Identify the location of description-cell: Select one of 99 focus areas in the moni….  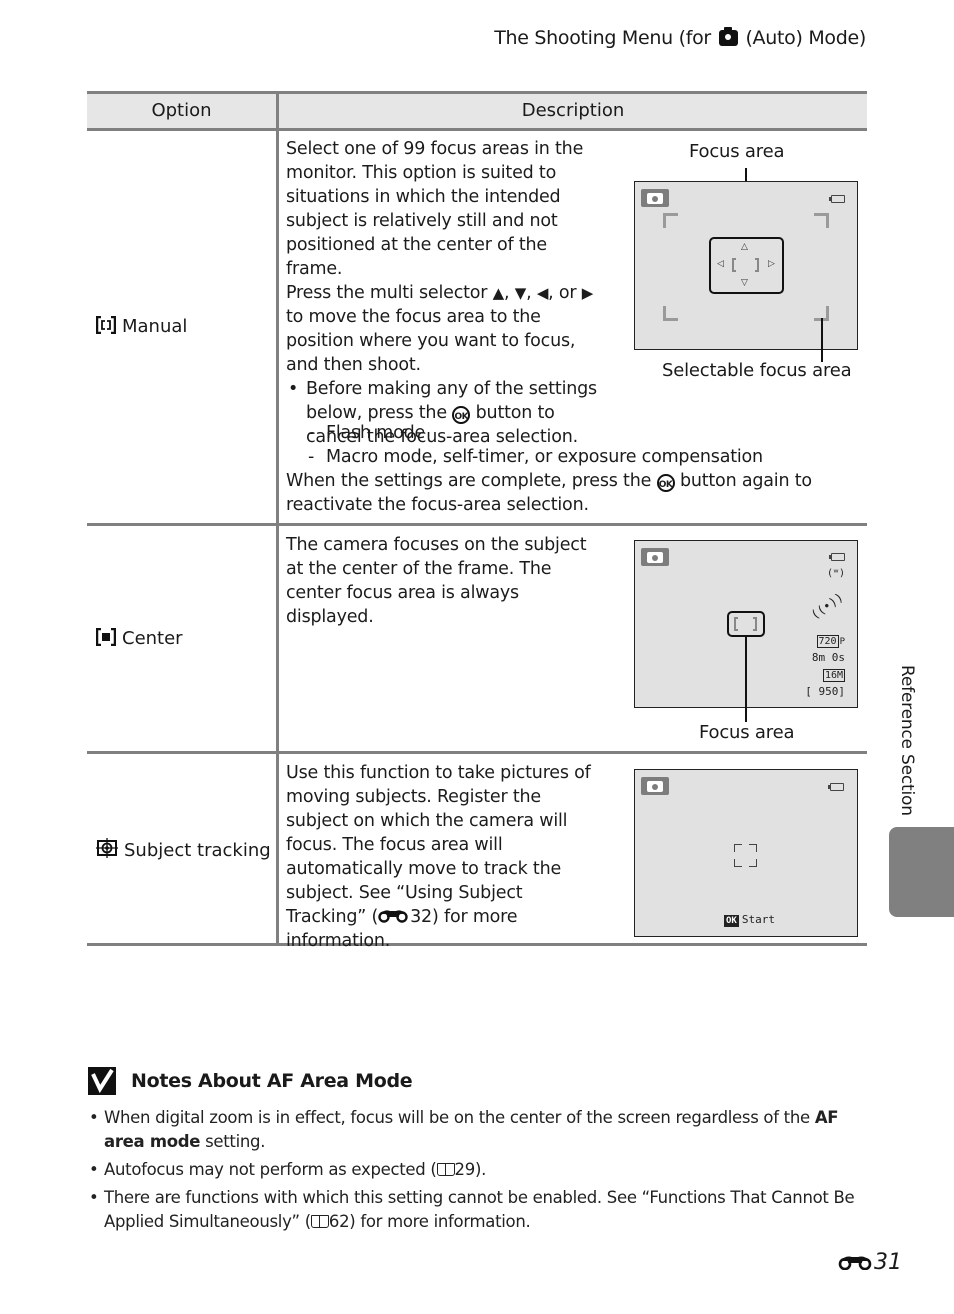
(443, 293).